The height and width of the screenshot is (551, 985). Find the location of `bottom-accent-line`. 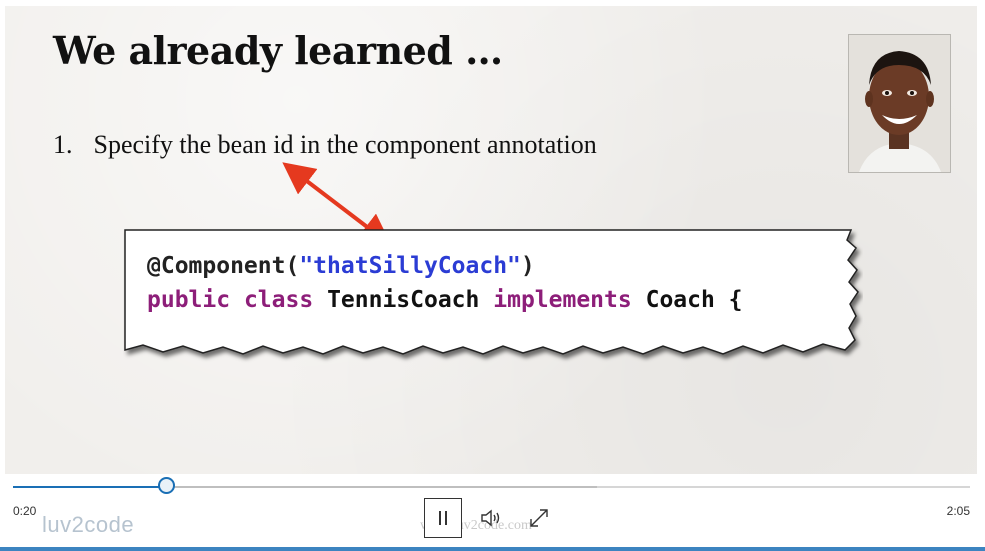

bottom-accent-line is located at coordinates (492, 549).